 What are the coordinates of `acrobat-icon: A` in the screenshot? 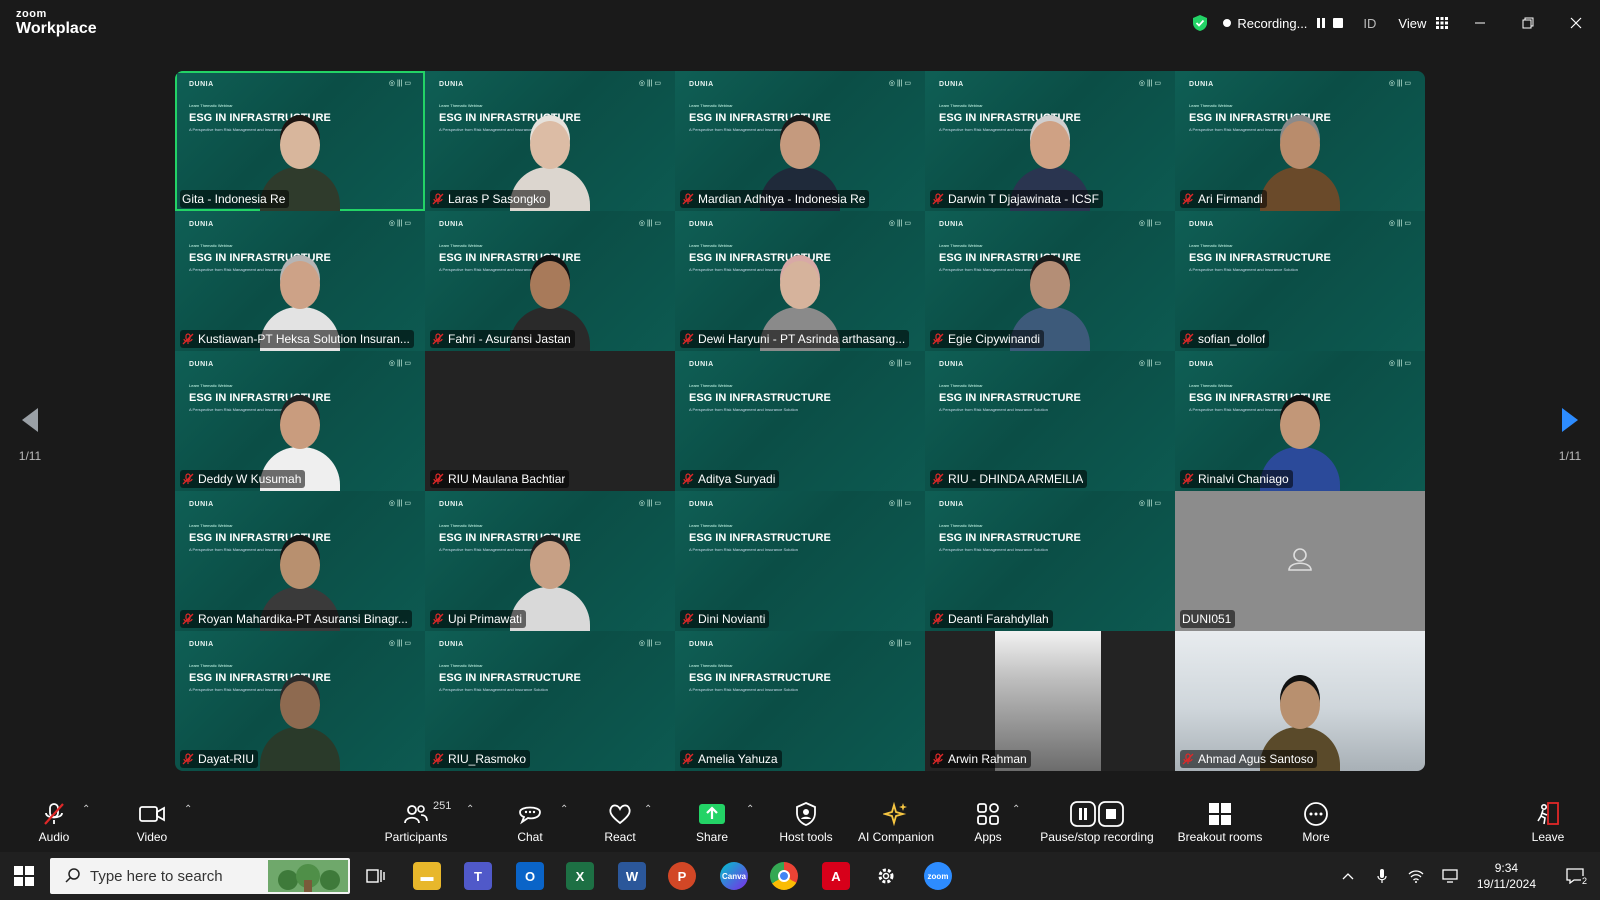 It's located at (836, 876).